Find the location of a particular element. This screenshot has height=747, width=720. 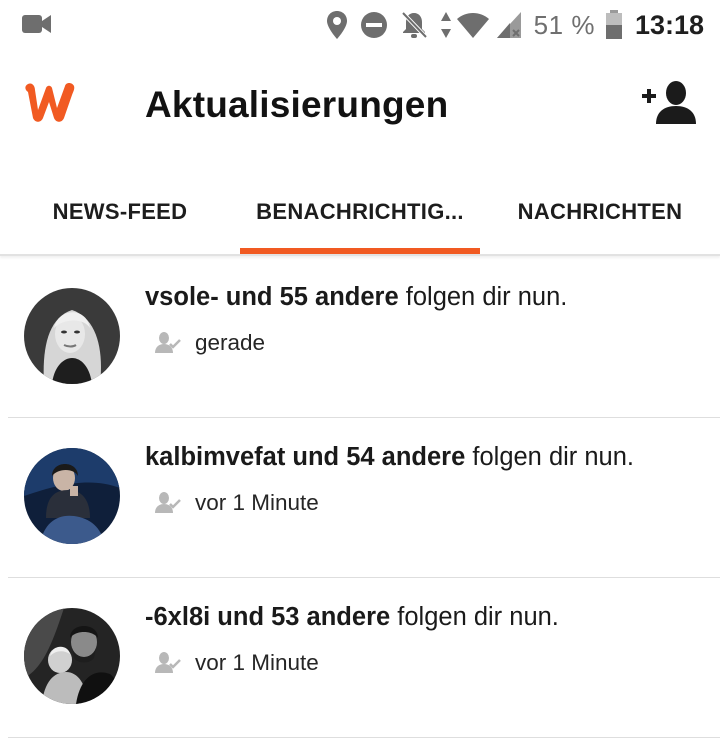

add-user-icon is located at coordinates (670, 105).